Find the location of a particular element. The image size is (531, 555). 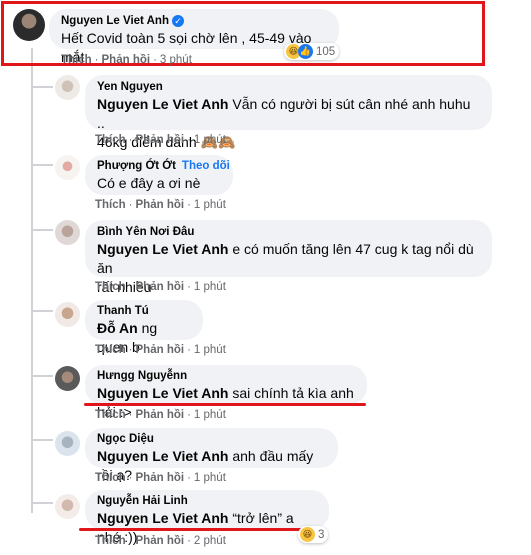

comment-actions: Thích · Phản hồi · 3 phút is located at coordinates (126, 60).